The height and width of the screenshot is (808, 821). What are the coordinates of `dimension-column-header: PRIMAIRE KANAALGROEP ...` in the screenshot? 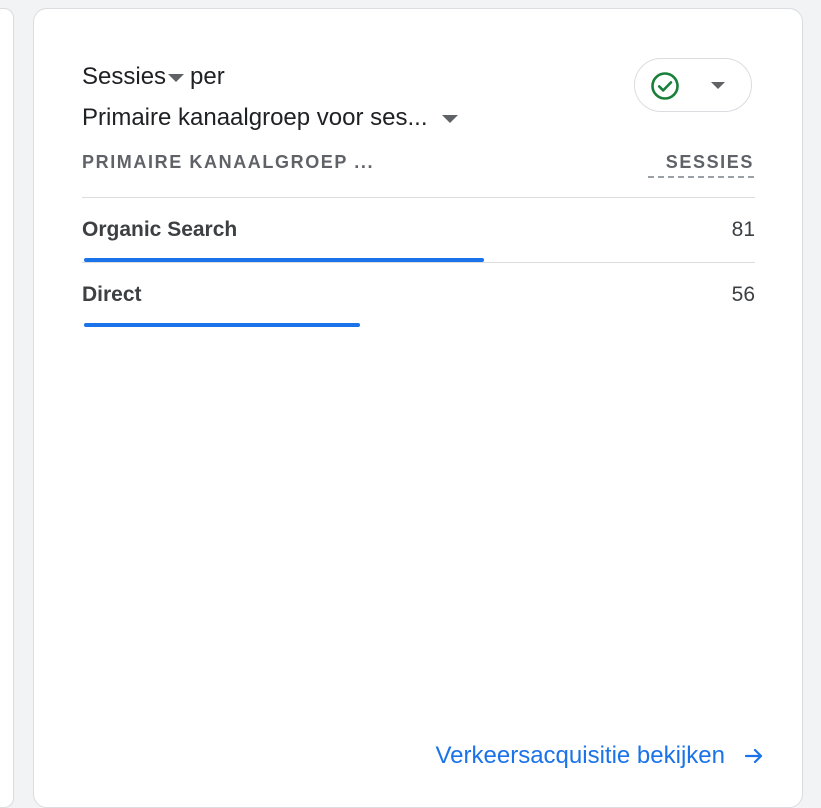 It's located at (228, 162).